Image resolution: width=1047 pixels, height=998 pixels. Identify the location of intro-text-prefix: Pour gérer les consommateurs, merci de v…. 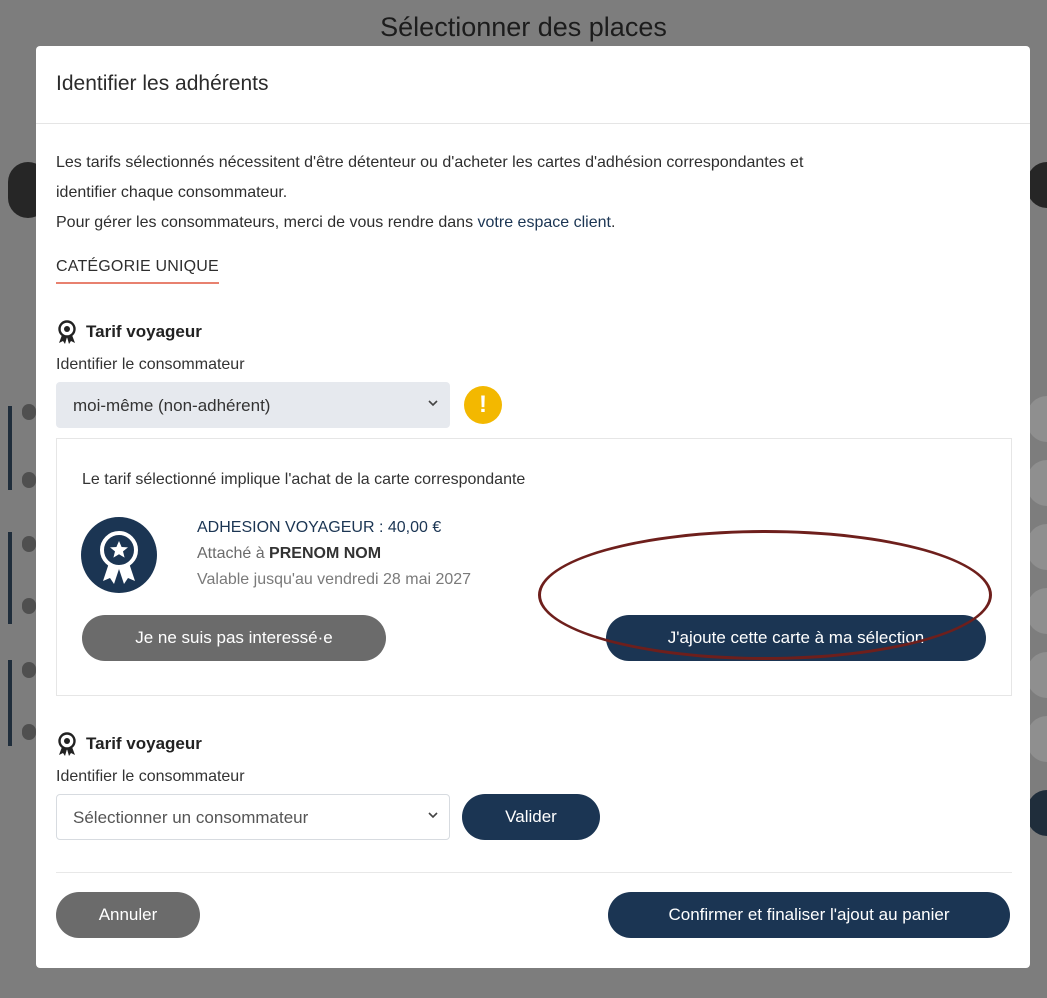
(267, 222).